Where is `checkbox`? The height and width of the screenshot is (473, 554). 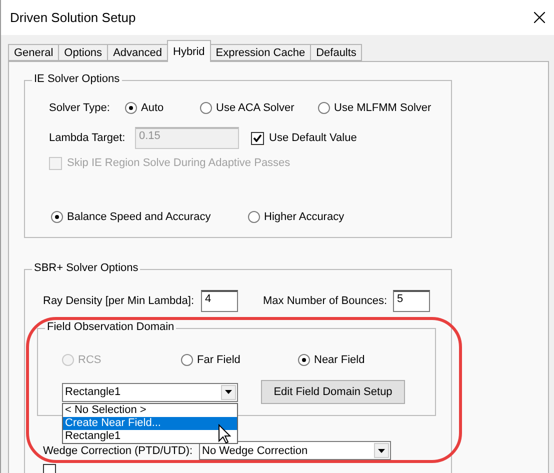 checkbox is located at coordinates (257, 138).